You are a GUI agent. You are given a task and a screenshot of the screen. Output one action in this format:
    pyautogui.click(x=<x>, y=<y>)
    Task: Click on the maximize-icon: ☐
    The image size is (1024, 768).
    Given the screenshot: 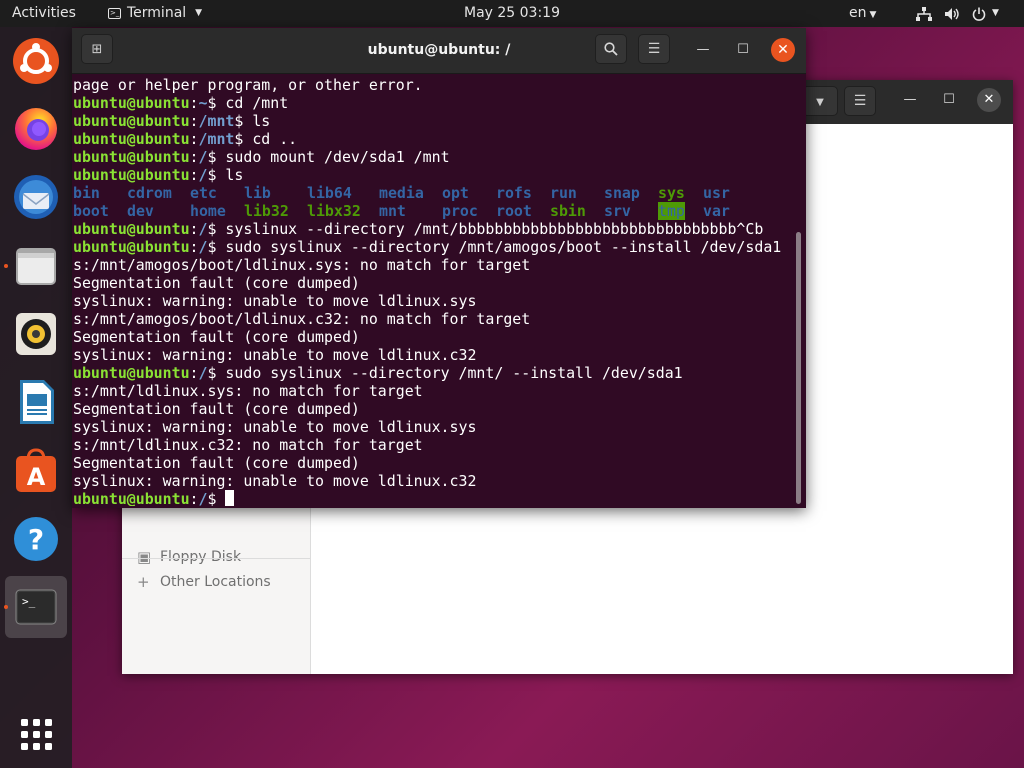 What is the action you would take?
    pyautogui.click(x=743, y=49)
    